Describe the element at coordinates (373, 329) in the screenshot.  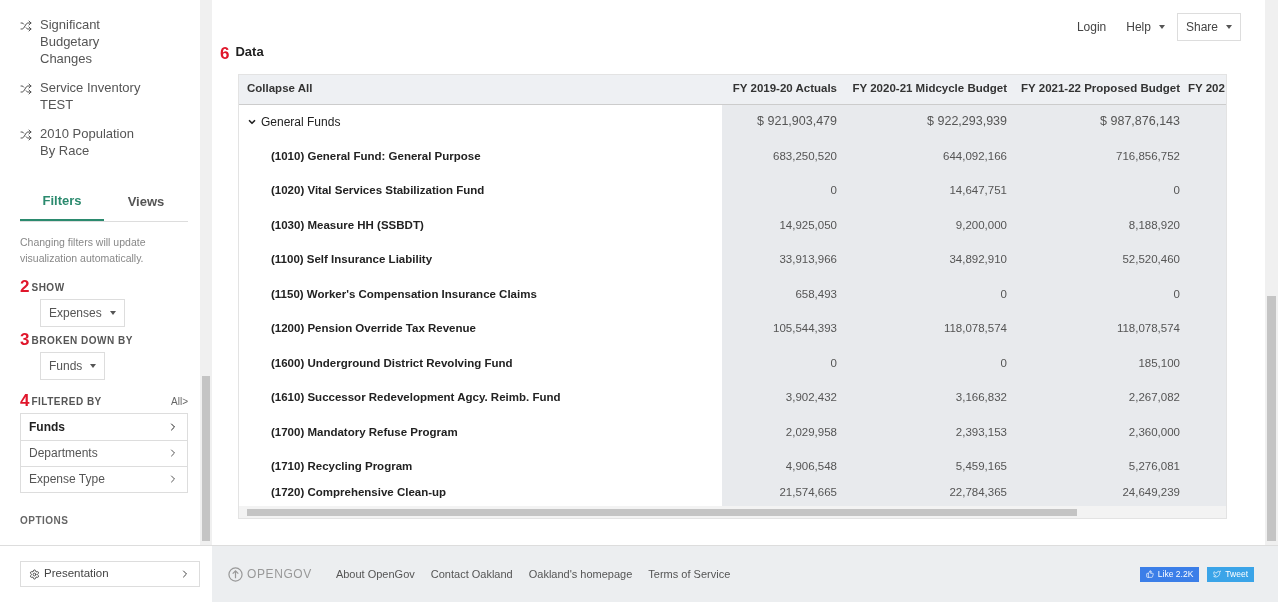
I see `row-label: (1200) Pension Override Tax Revenue` at that location.